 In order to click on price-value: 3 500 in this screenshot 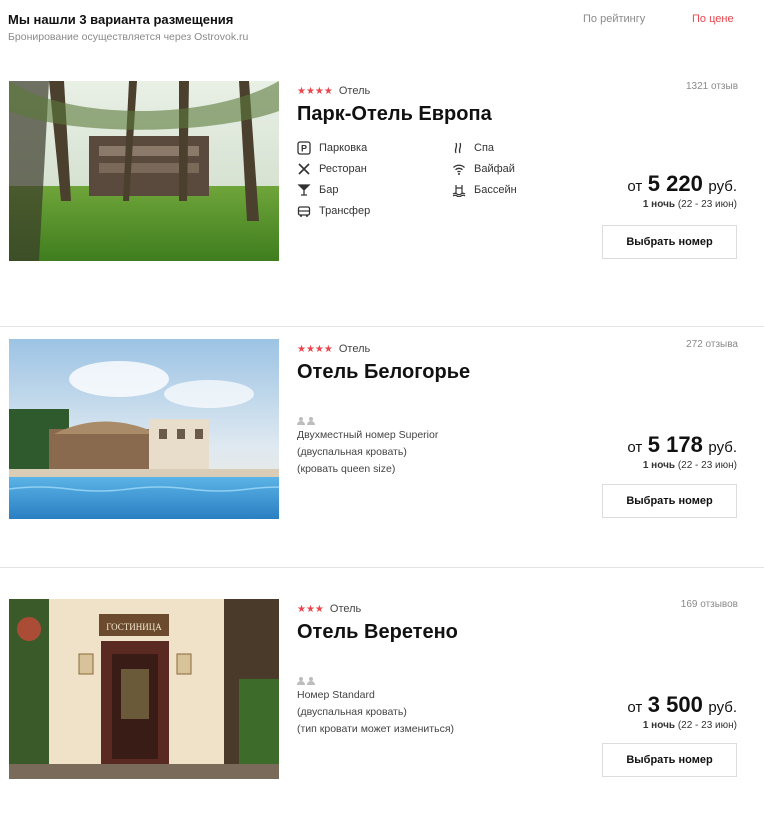, I will do `click(675, 704)`.